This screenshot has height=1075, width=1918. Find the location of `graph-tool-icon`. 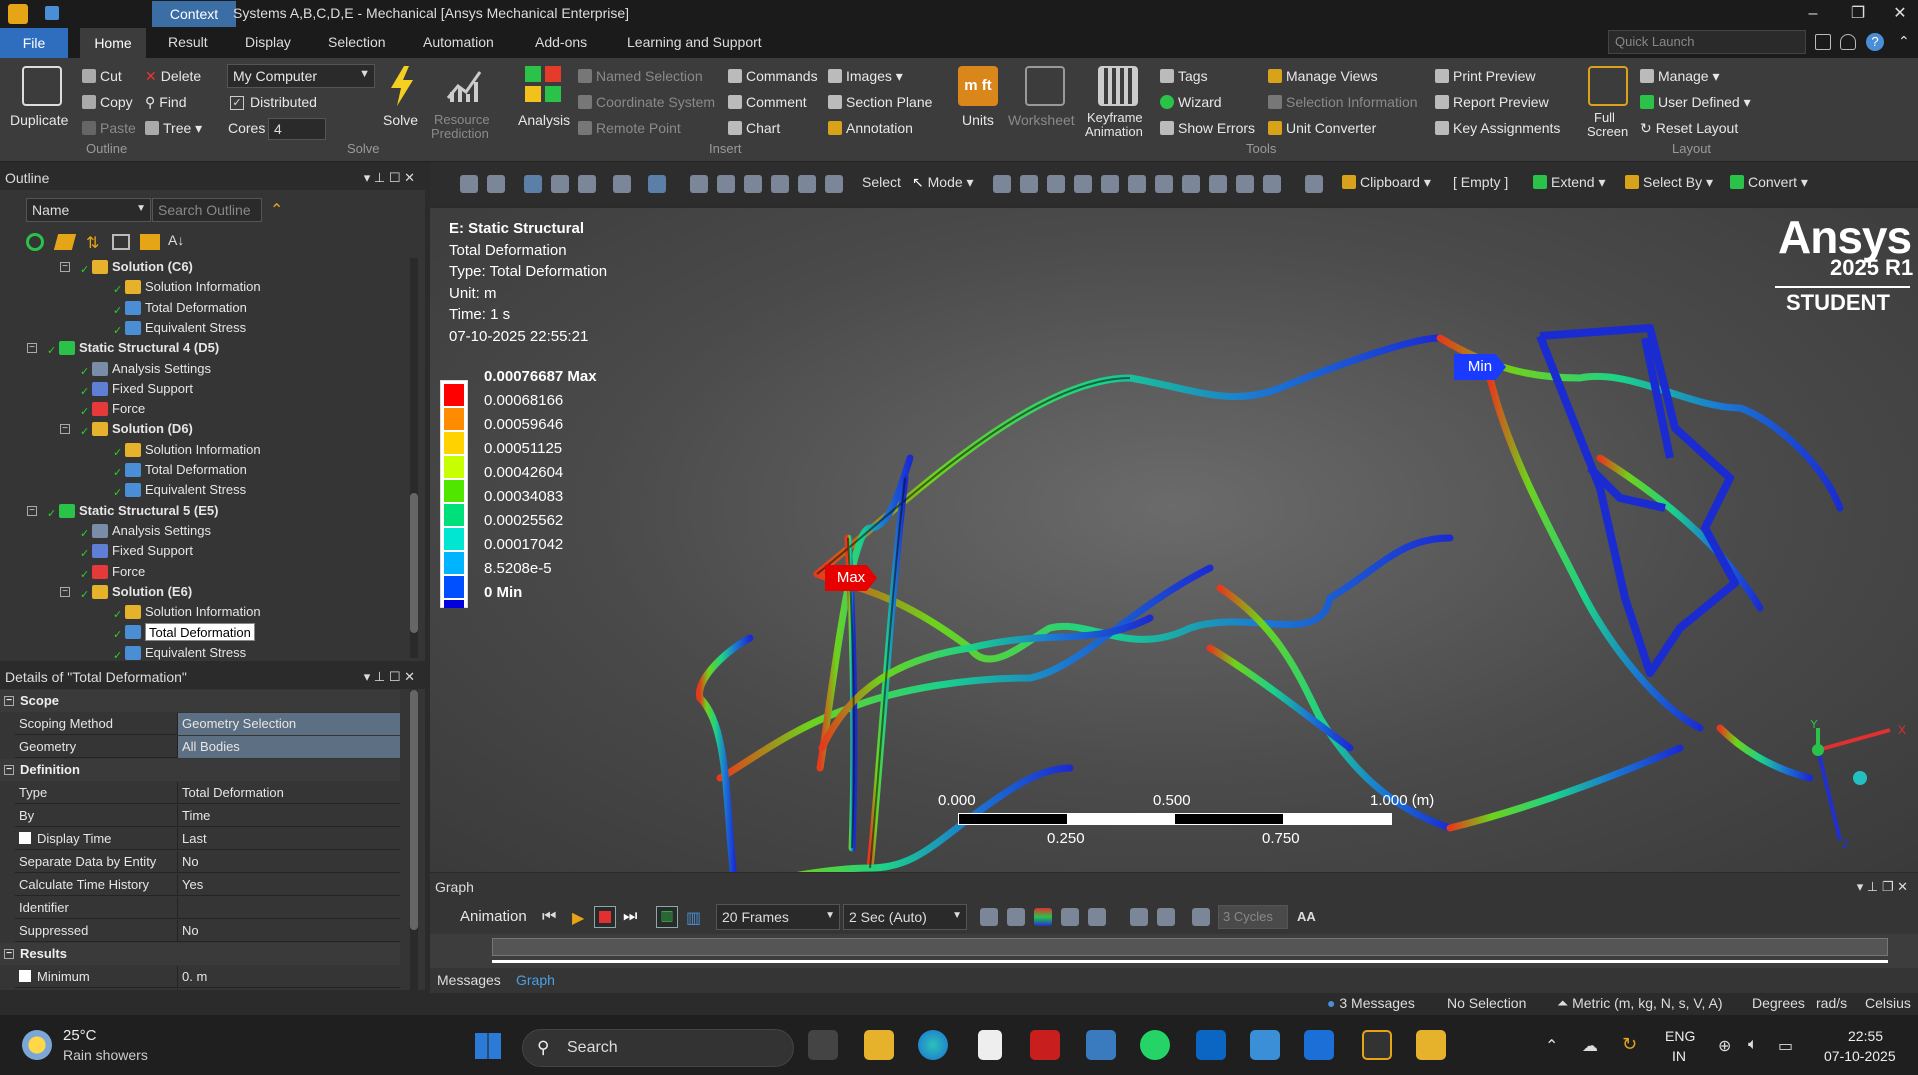

graph-tool-icon is located at coordinates (1070, 917).